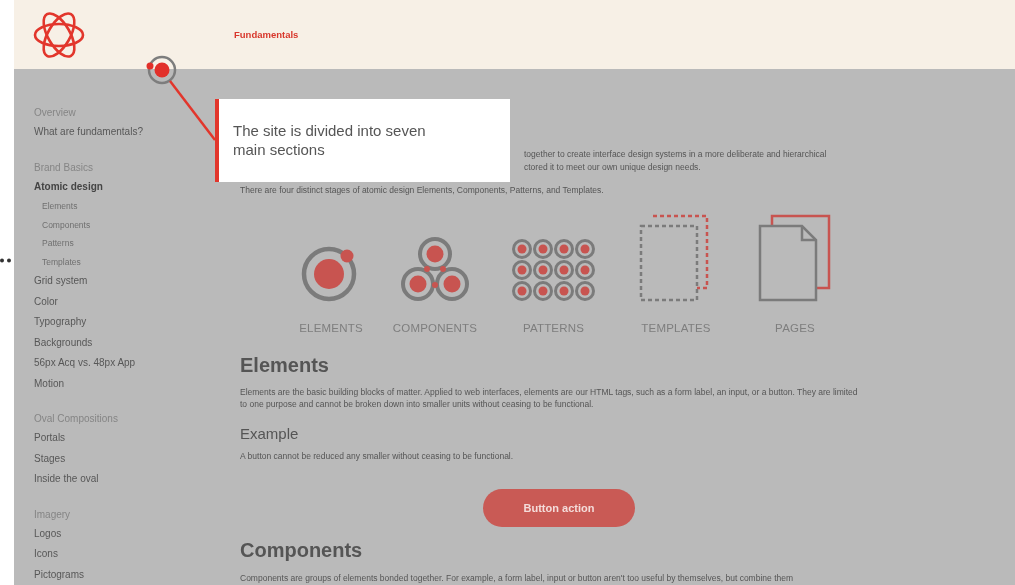 The height and width of the screenshot is (585, 1015). I want to click on molecule-icon, so click(435, 268).